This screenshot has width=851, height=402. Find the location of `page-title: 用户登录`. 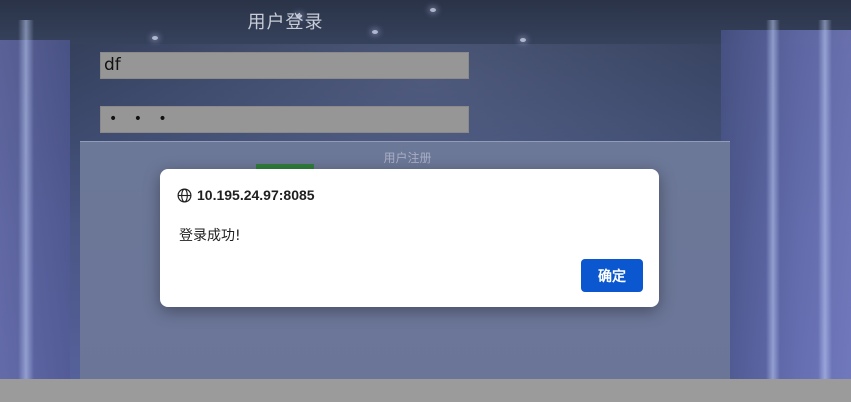

page-title: 用户登录 is located at coordinates (285, 22).